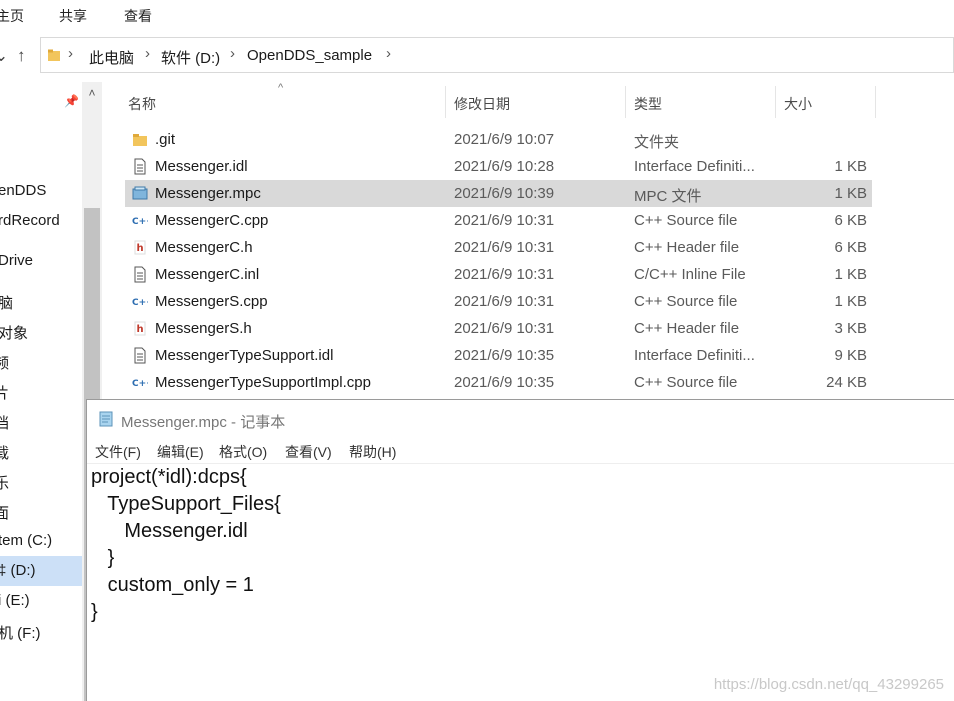 The image size is (954, 701). I want to click on code-line: project(*idl):dcps{, so click(169, 477).